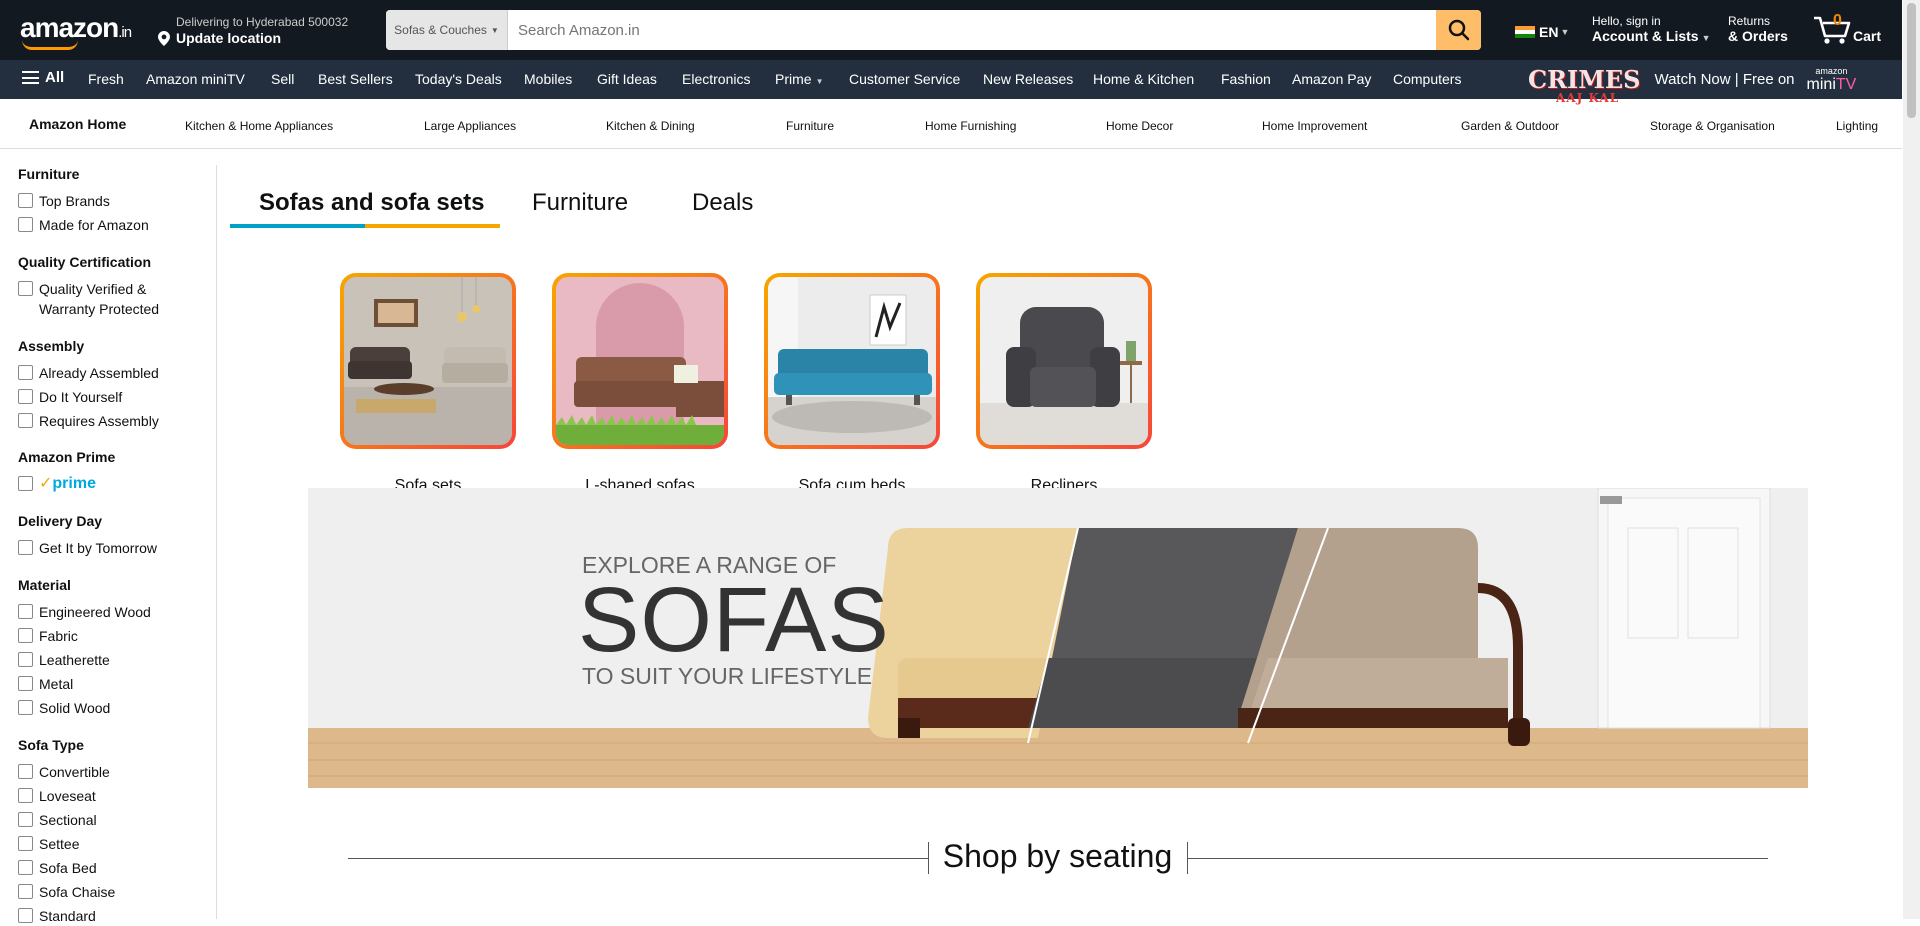 This screenshot has width=1920, height=926. I want to click on filter-option: Quality Verified & Warranty Protected, so click(93, 299).